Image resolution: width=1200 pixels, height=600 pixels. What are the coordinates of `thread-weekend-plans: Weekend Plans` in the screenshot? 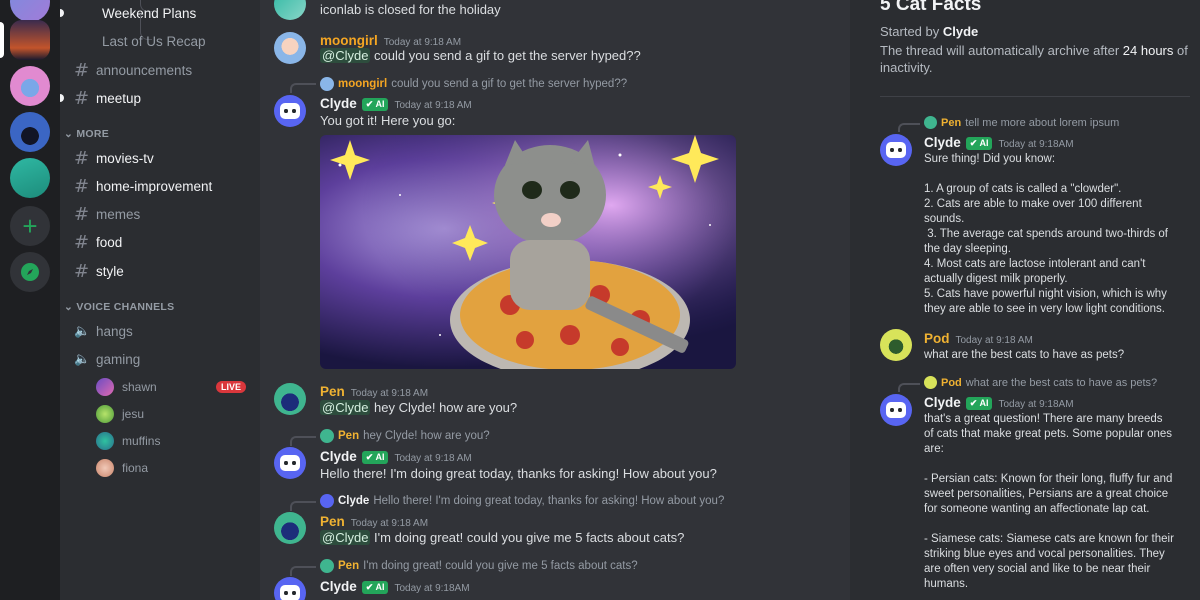 It's located at (190, 13).